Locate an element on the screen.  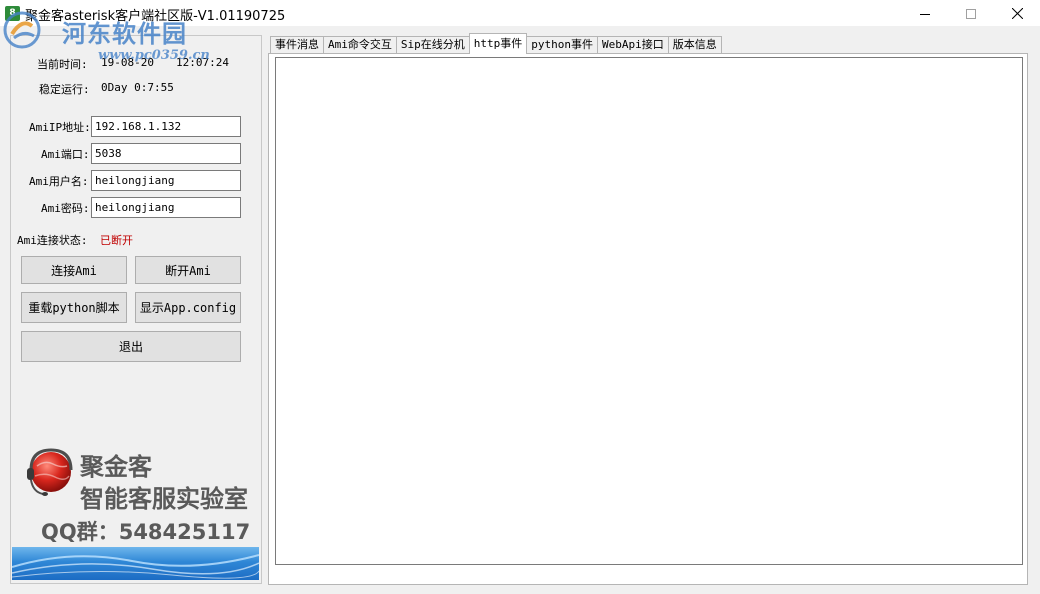
current-date-value: 19-08-20 is located at coordinates (127, 62).